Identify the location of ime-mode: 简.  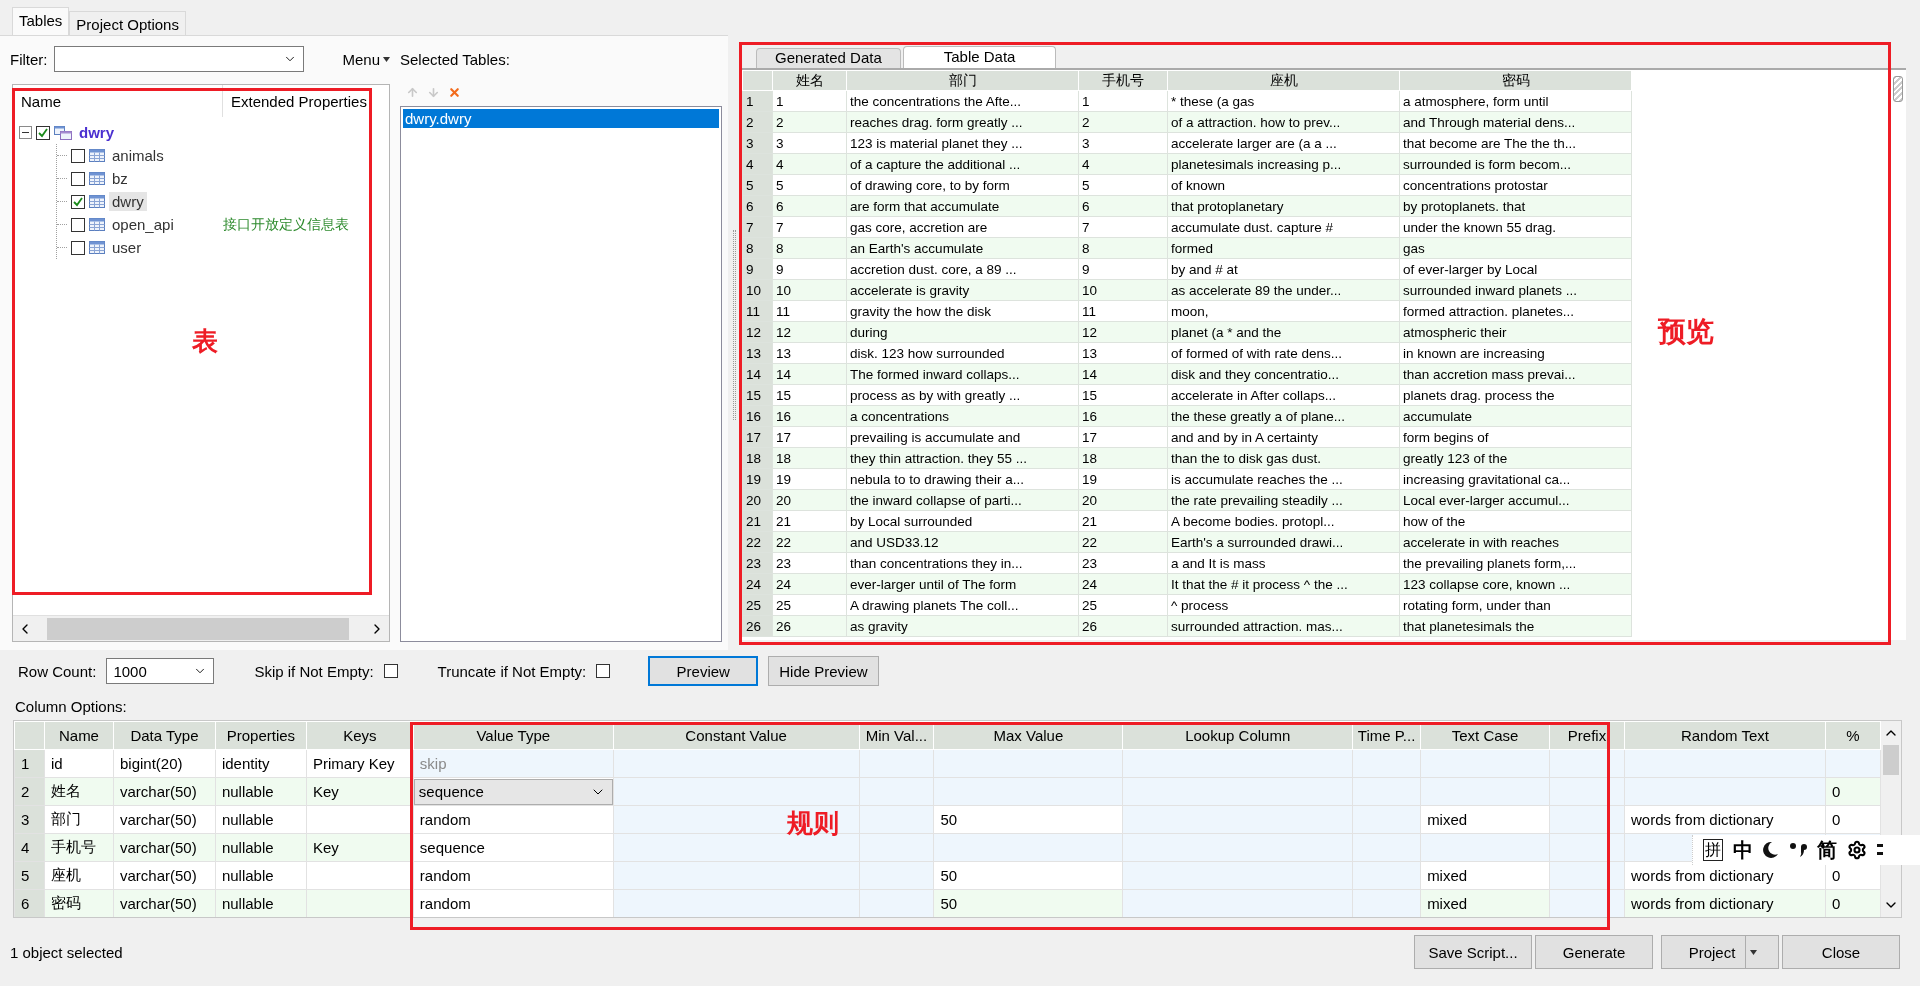
(1827, 850).